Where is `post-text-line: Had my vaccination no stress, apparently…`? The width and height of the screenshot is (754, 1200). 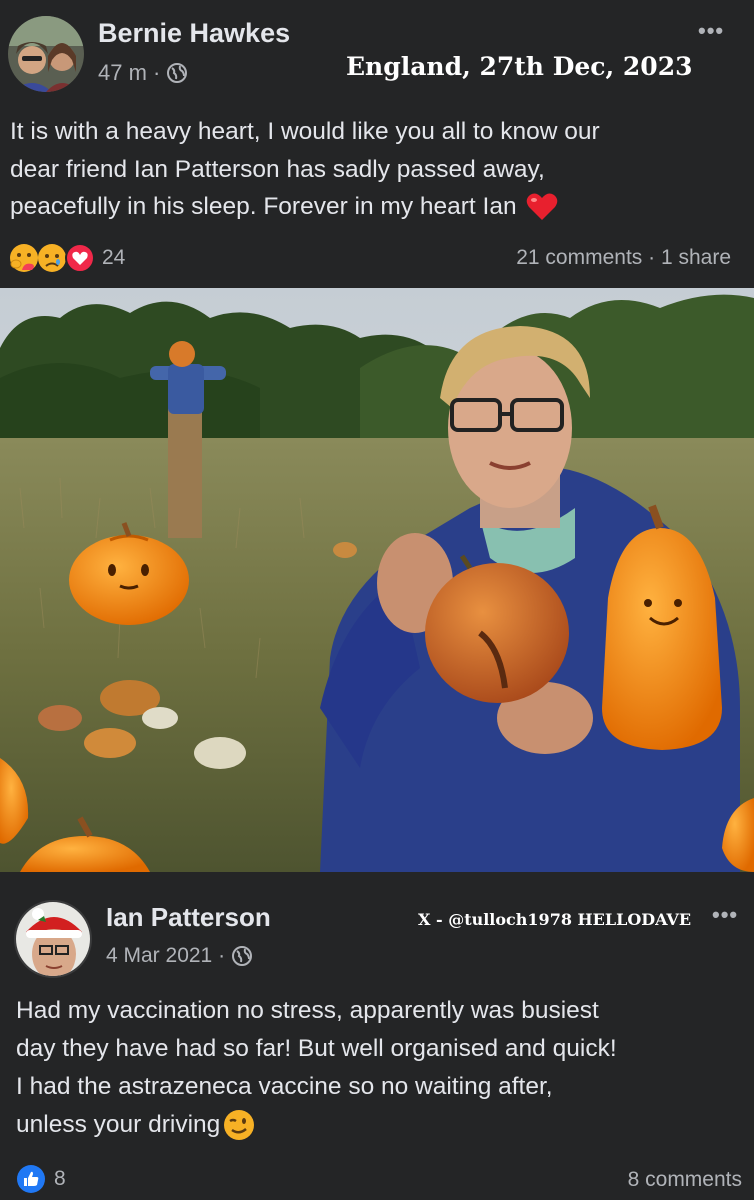
post-text-line: Had my vaccination no stress, apparently… is located at coordinates (307, 1010).